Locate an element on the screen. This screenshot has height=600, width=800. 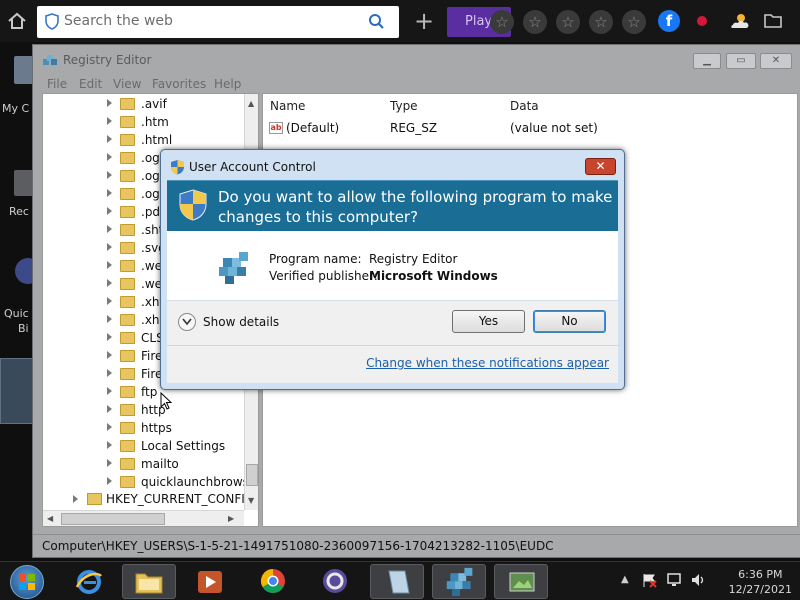
tree-item: .htm is located at coordinates (143, 122).